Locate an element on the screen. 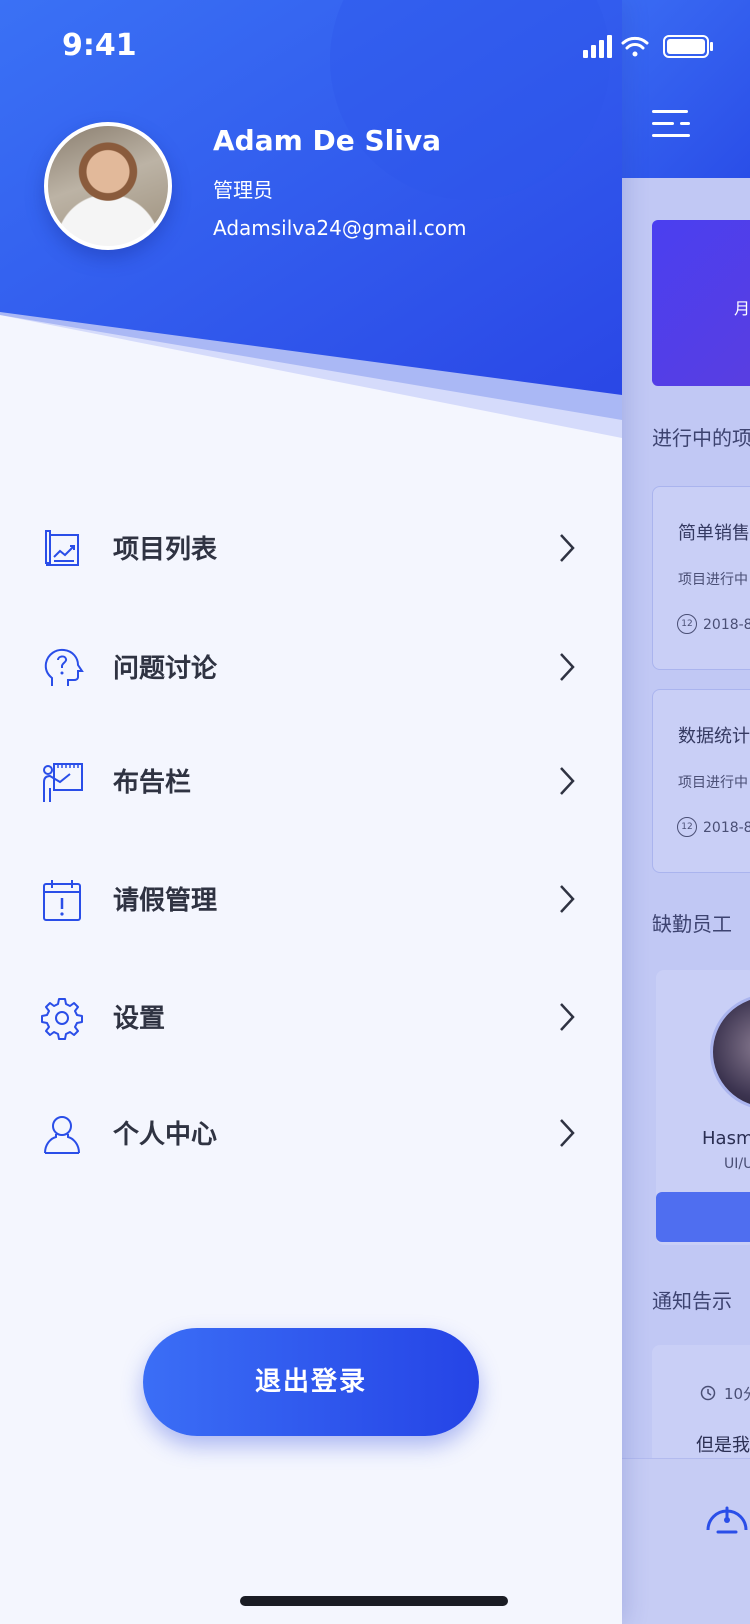 This screenshot has width=750, height=1624. employee-role: UI/U is located at coordinates (737, 1164).